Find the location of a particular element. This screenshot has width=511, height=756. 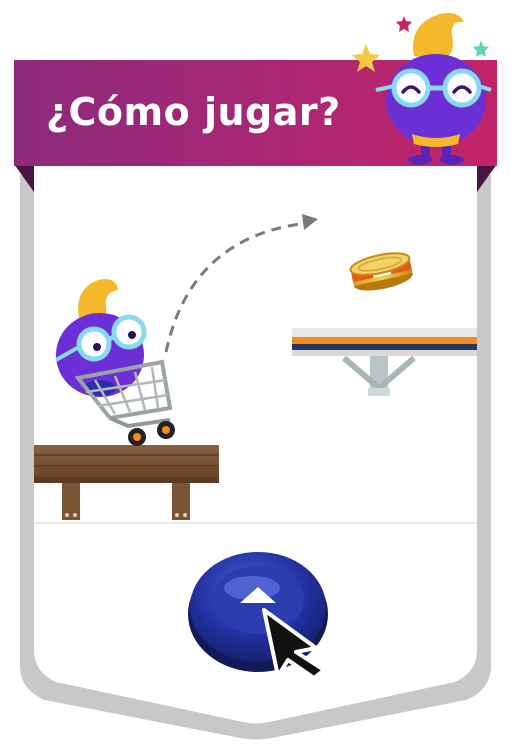

page-title: ¿Cómo jugar? is located at coordinates (193, 112).